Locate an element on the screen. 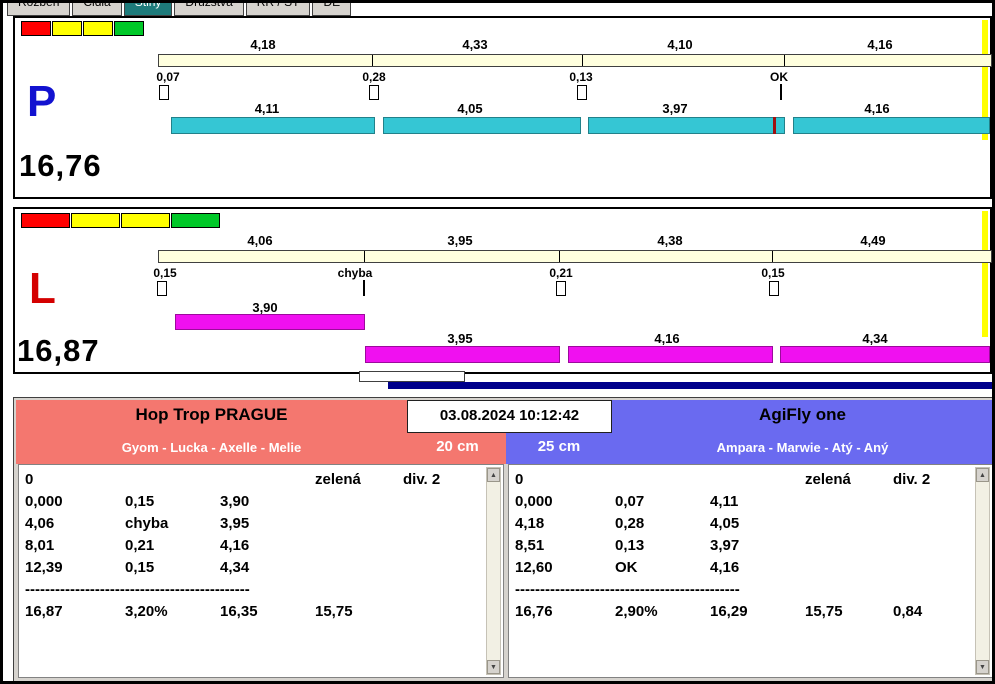 The height and width of the screenshot is (684, 995). result-cell: 3,97 is located at coordinates (725, 545).